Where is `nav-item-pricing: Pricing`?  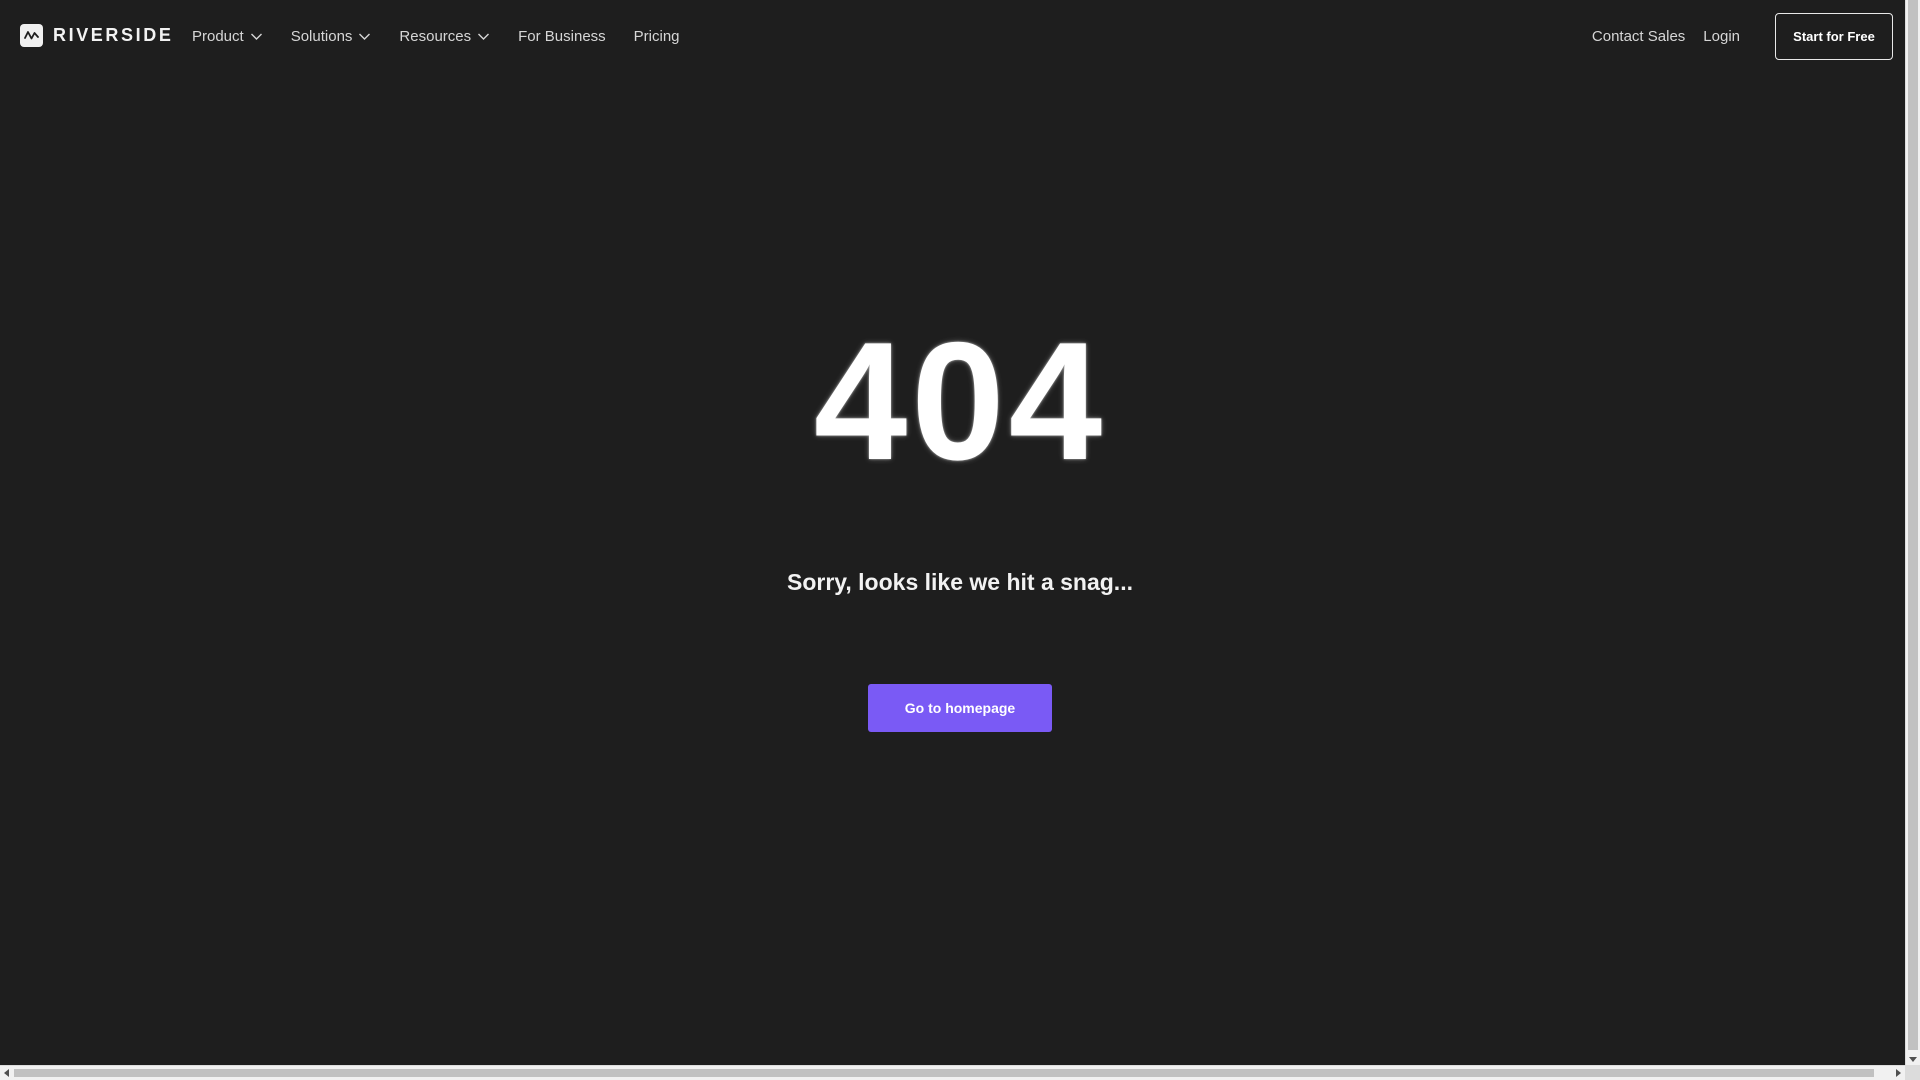 nav-item-pricing: Pricing is located at coordinates (657, 36).